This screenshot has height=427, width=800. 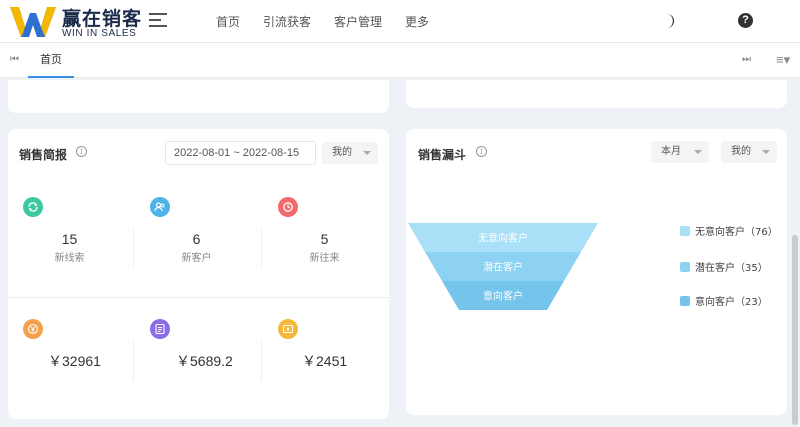 I want to click on nav-item-home: 首页, so click(x=228, y=21).